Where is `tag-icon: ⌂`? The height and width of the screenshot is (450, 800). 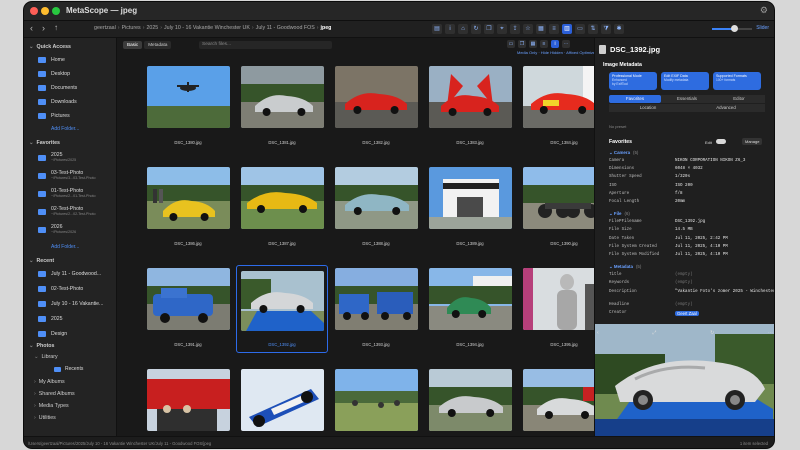
tag-icon: ⌂ is located at coordinates (463, 29).